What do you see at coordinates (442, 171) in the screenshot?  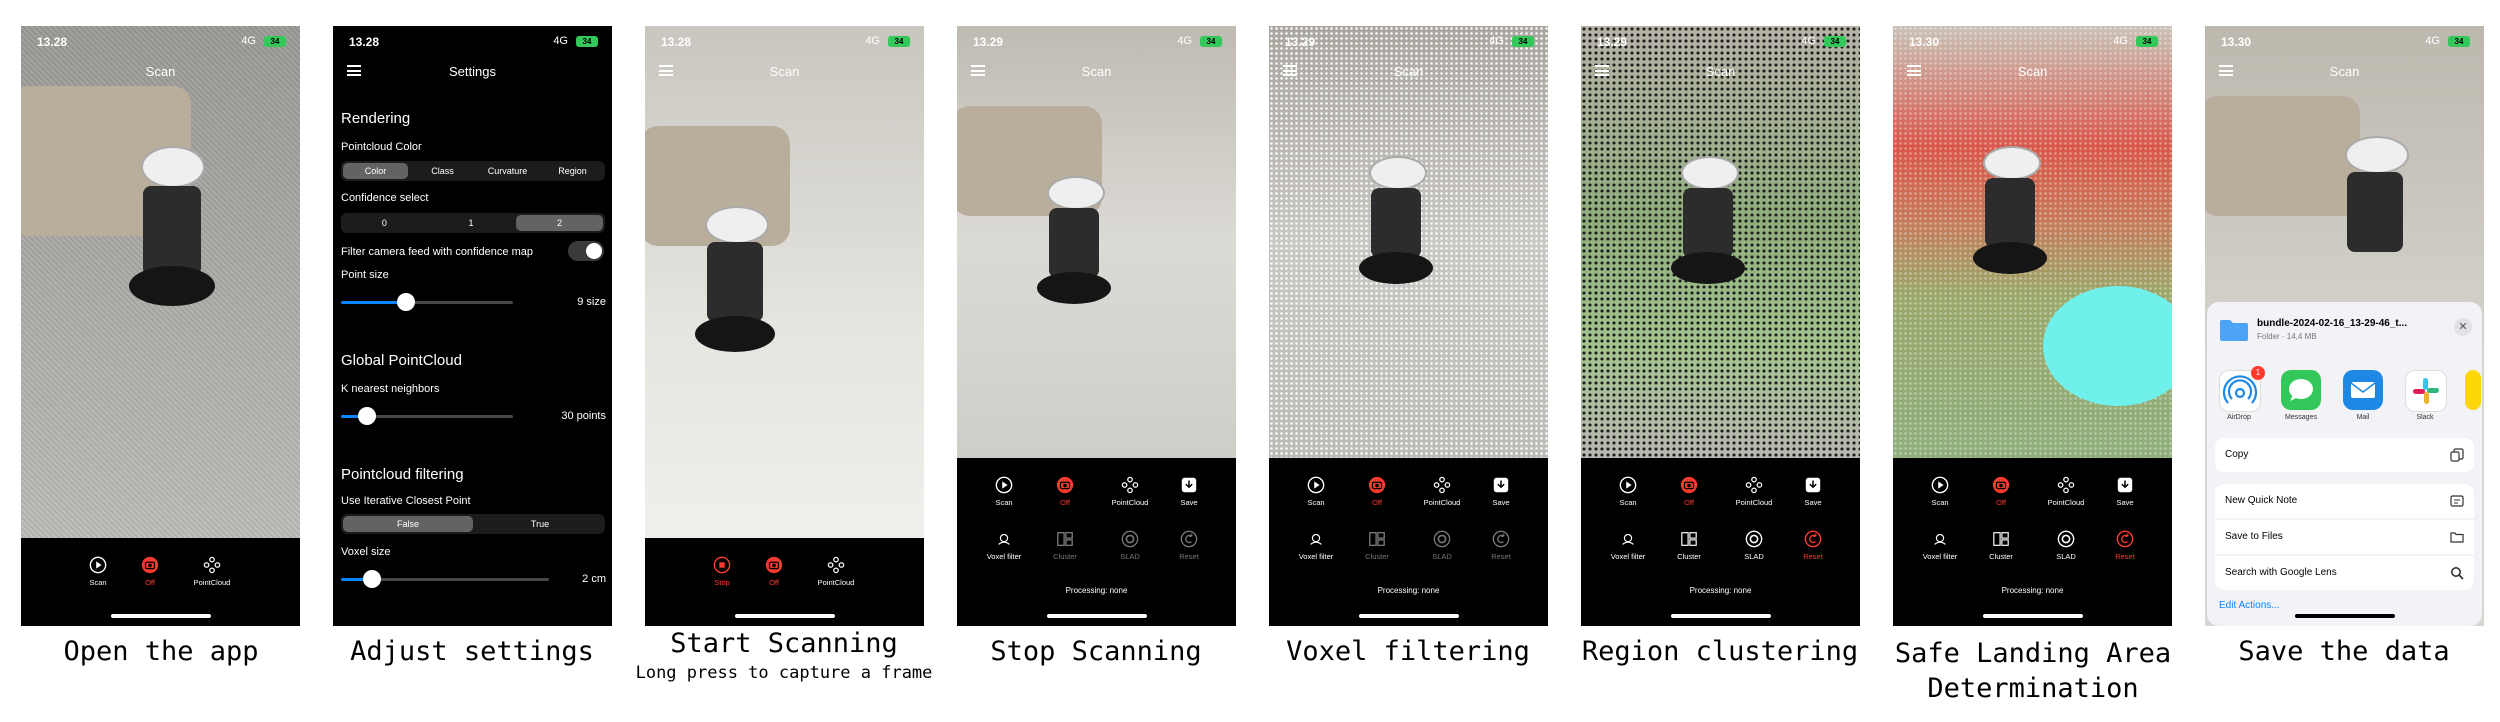 I see `seg-class: Class` at bounding box center [442, 171].